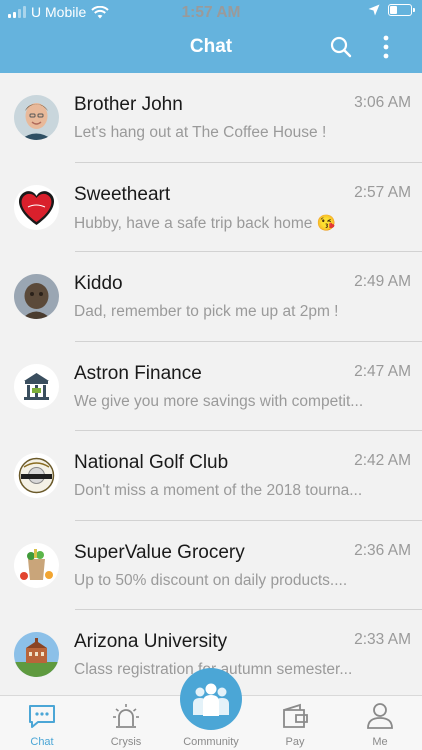 This screenshot has height=750, width=422. What do you see at coordinates (295, 742) in the screenshot?
I see `tab-label: Pay` at bounding box center [295, 742].